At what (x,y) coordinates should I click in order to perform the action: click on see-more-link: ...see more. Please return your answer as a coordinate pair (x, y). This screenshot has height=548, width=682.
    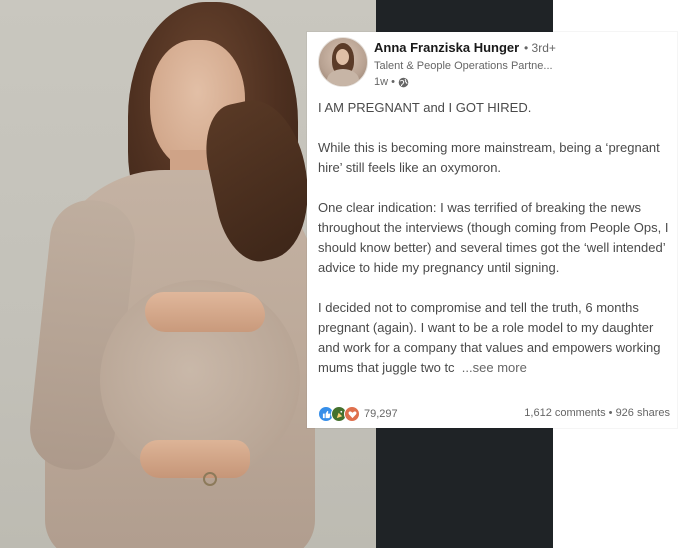
    Looking at the image, I should click on (494, 367).